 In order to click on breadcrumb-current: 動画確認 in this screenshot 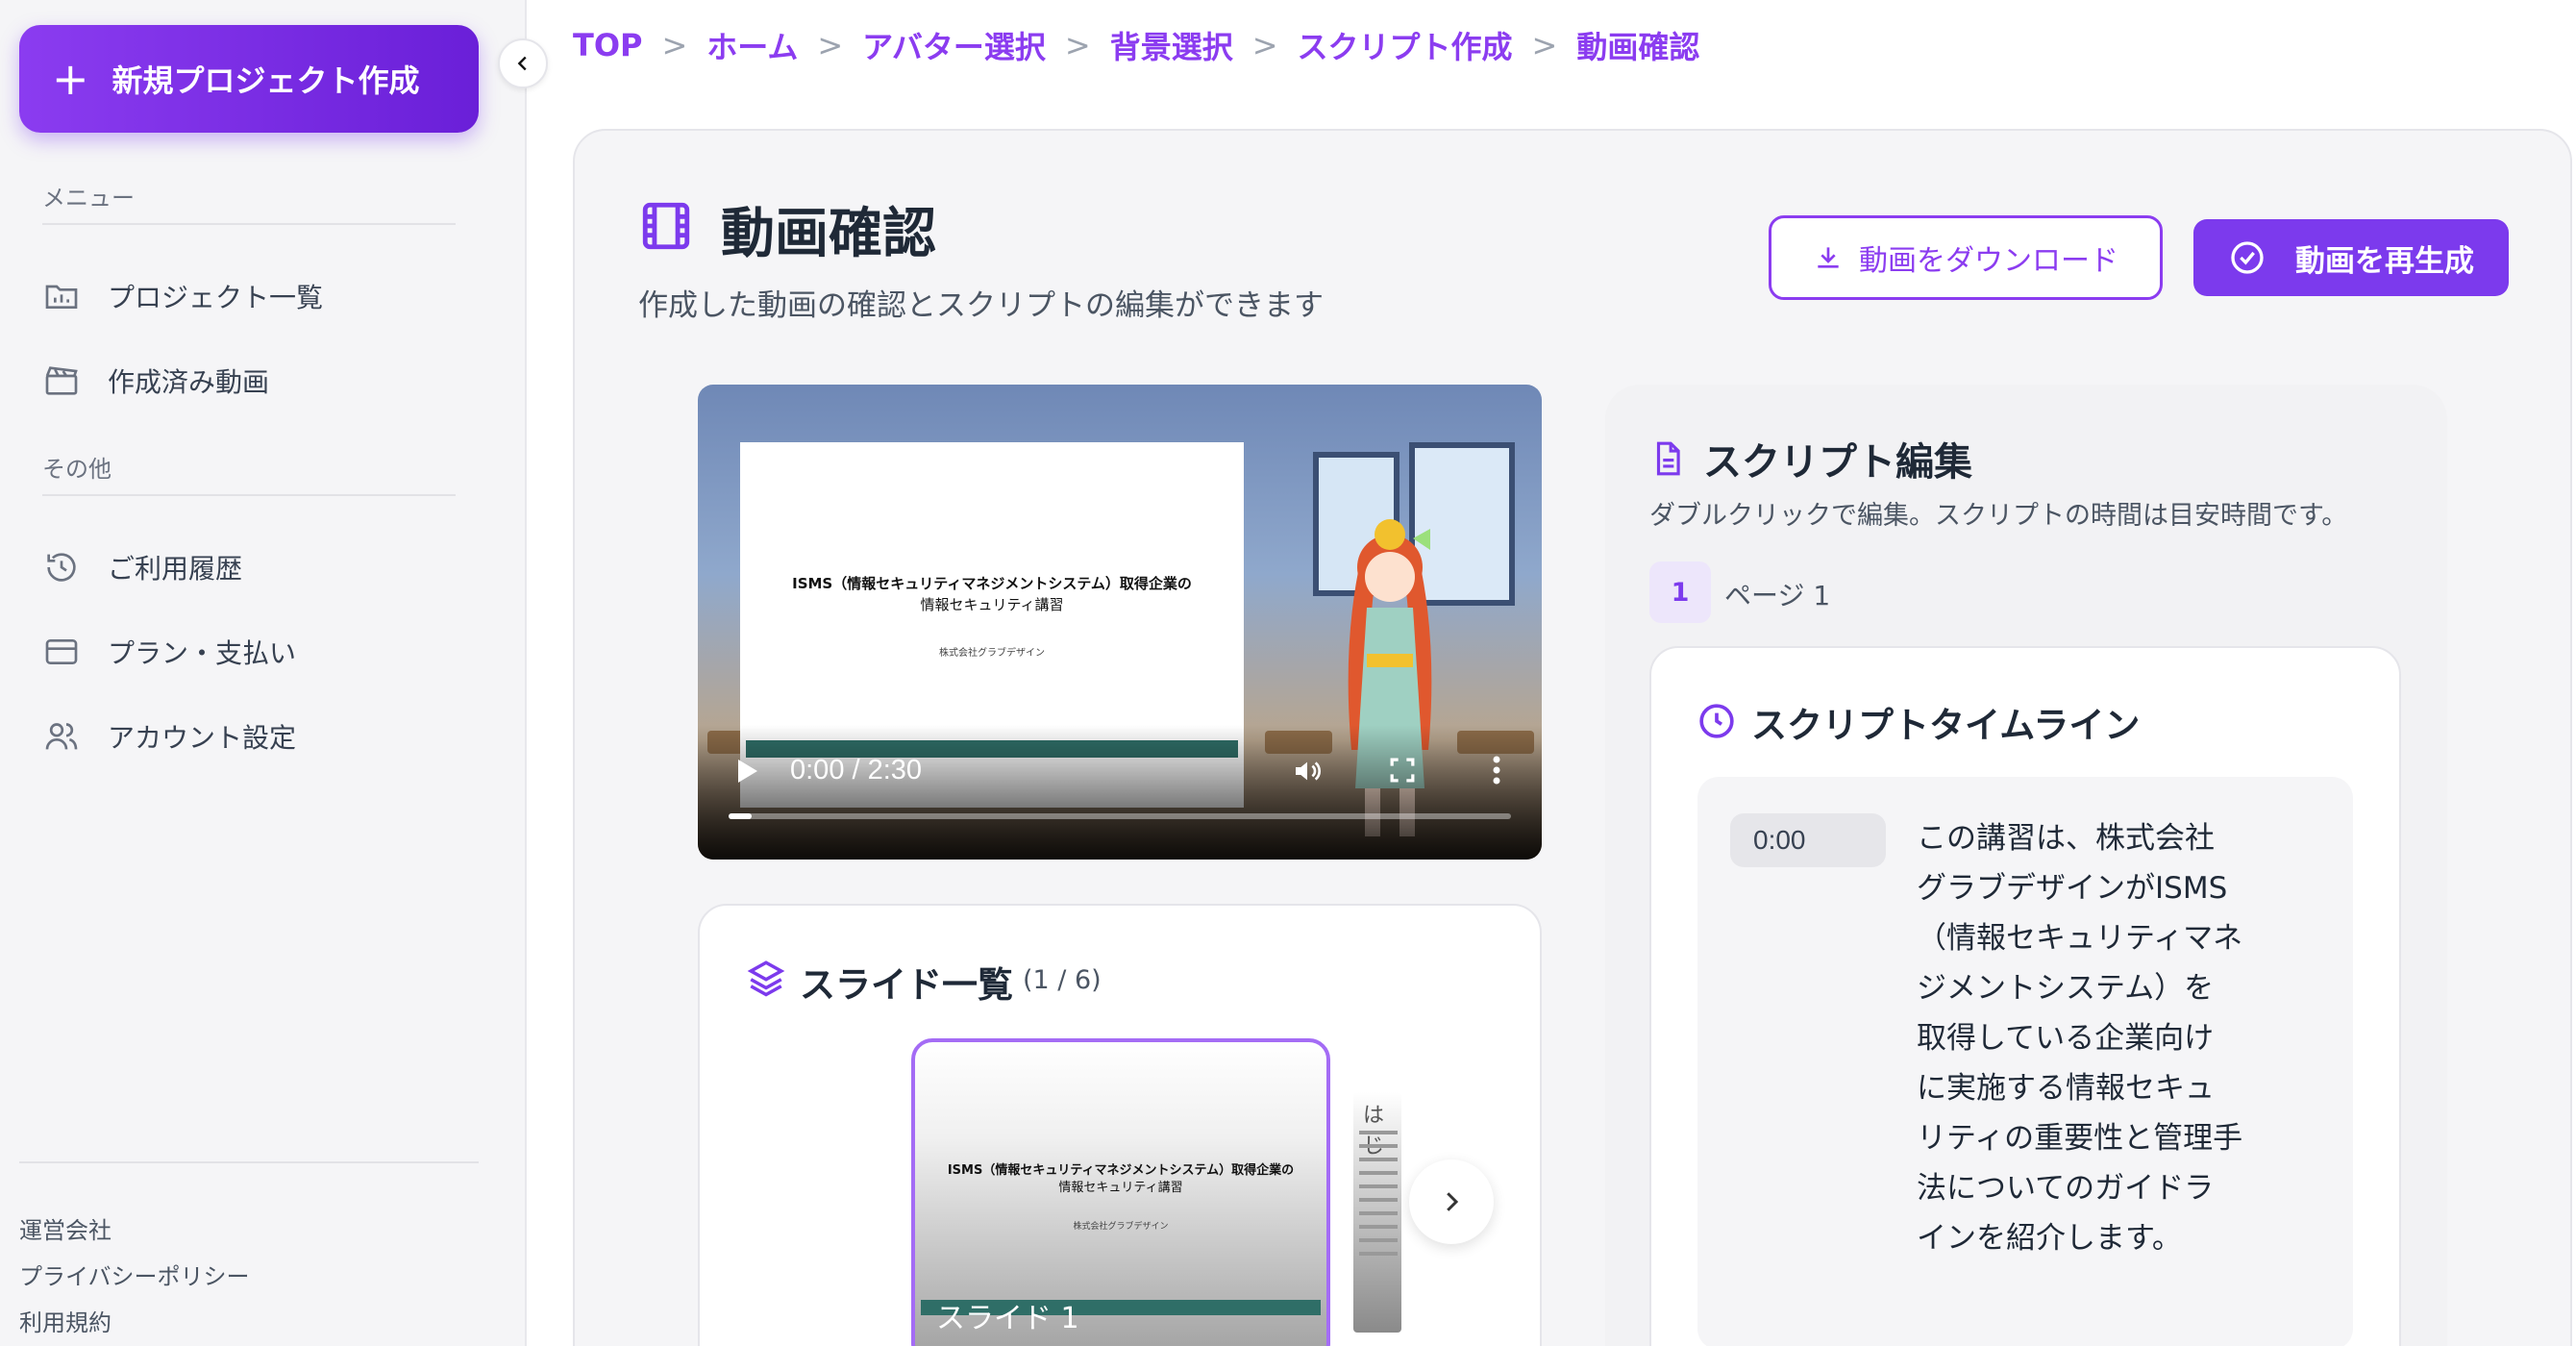, I will do `click(1638, 47)`.